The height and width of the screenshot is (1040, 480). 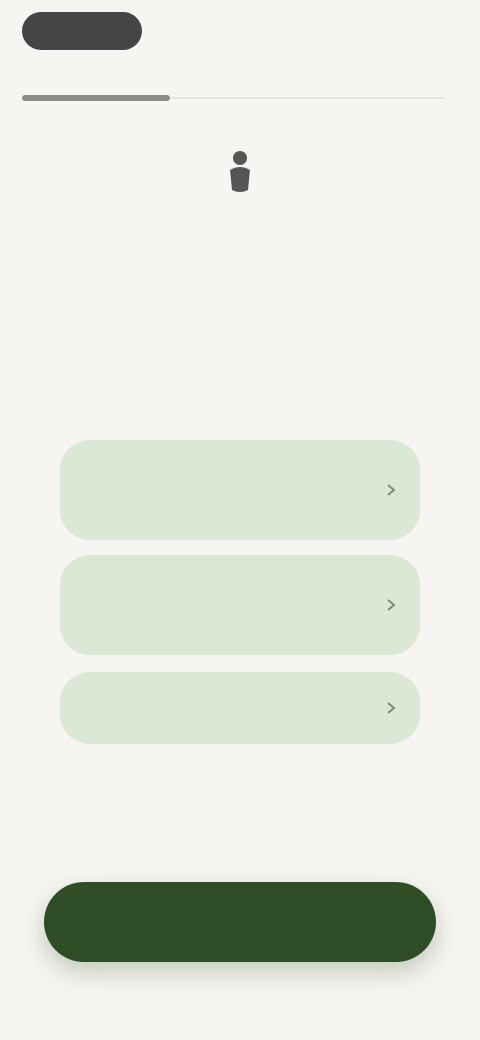 I want to click on person-icon, so click(x=240, y=174).